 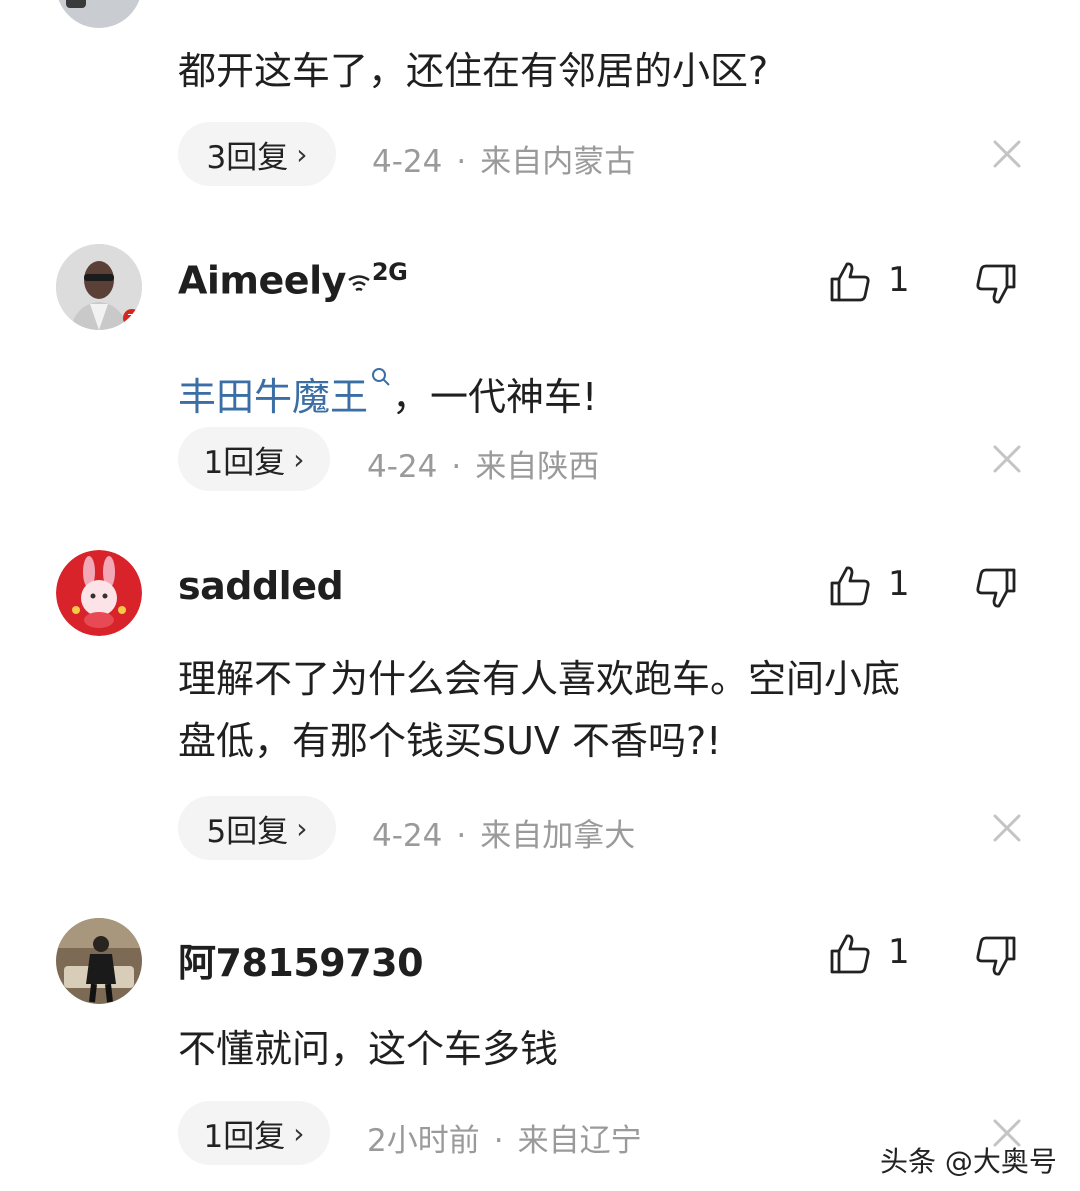 What do you see at coordinates (247, 157) in the screenshot?
I see `reply-count: 3回复` at bounding box center [247, 157].